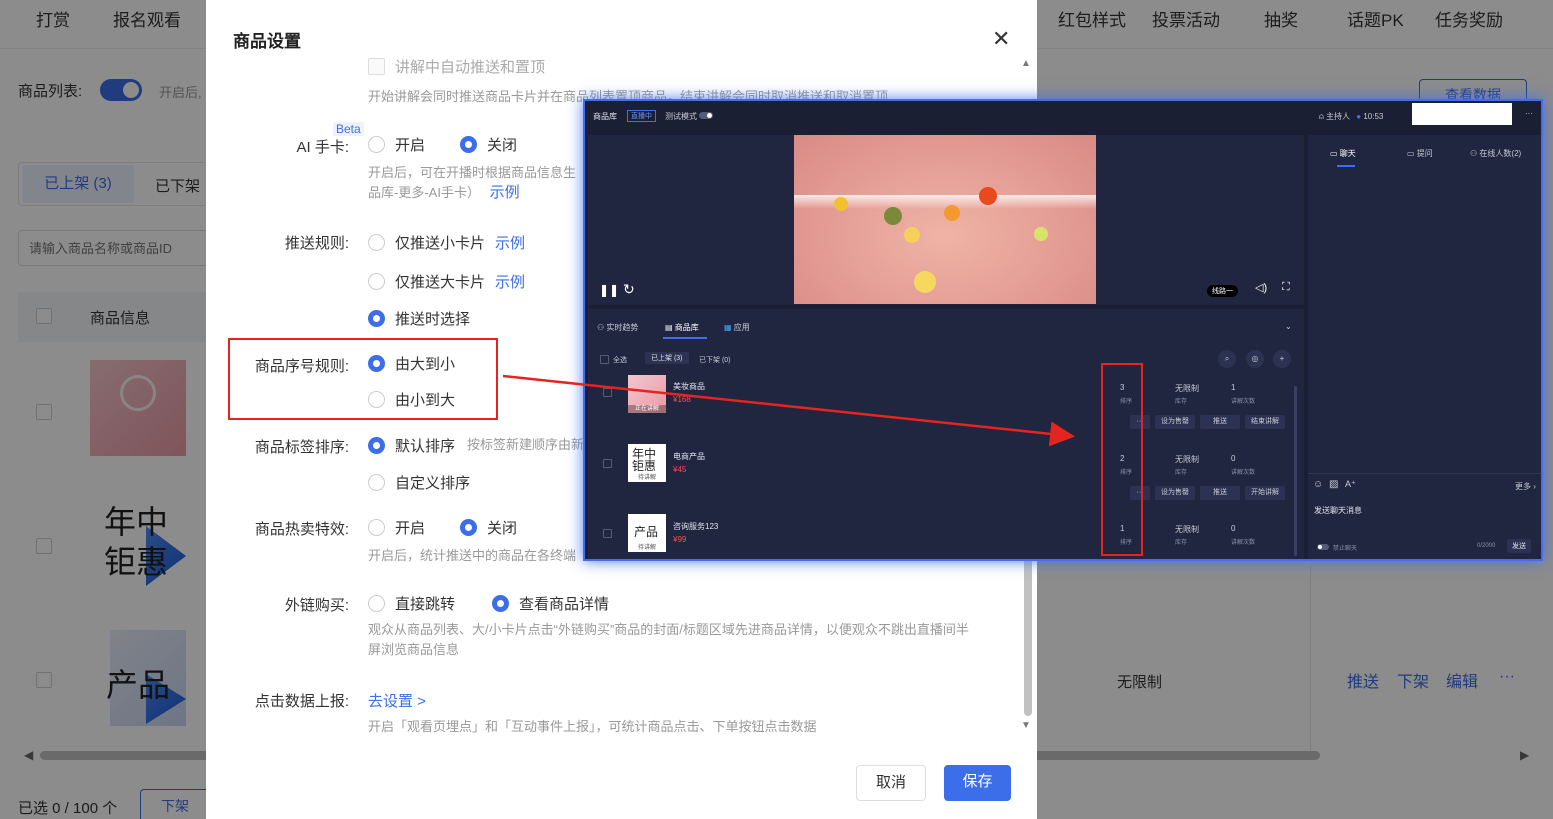 This screenshot has height=819, width=1553. I want to click on chevron-down-icon: ⌄, so click(1288, 326).